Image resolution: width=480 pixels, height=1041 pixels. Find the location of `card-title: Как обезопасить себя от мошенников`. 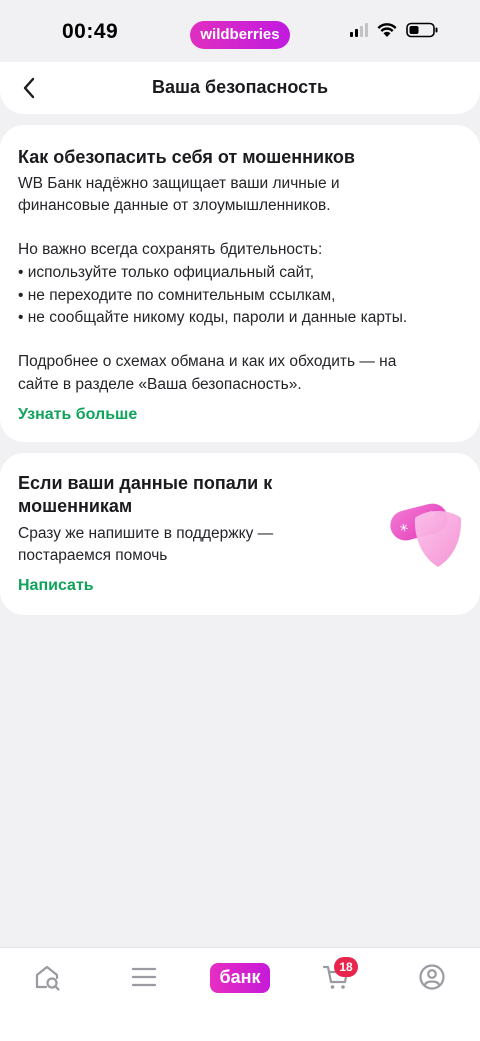

card-title: Как обезопасить себя от мошенников is located at coordinates (186, 157).